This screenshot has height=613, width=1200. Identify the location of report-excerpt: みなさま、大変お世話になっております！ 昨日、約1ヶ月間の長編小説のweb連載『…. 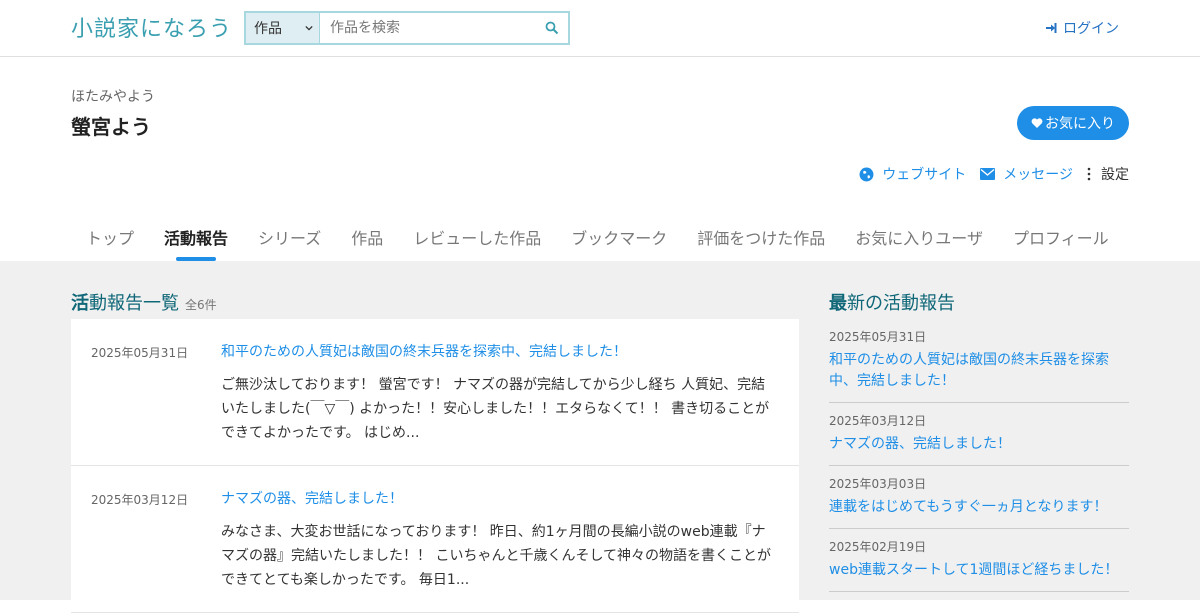
(496, 556).